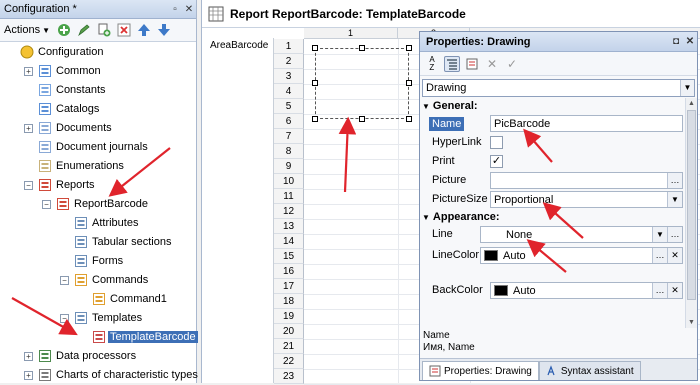  I want to click on tree-item-templates: − Templates, so click(98, 318).